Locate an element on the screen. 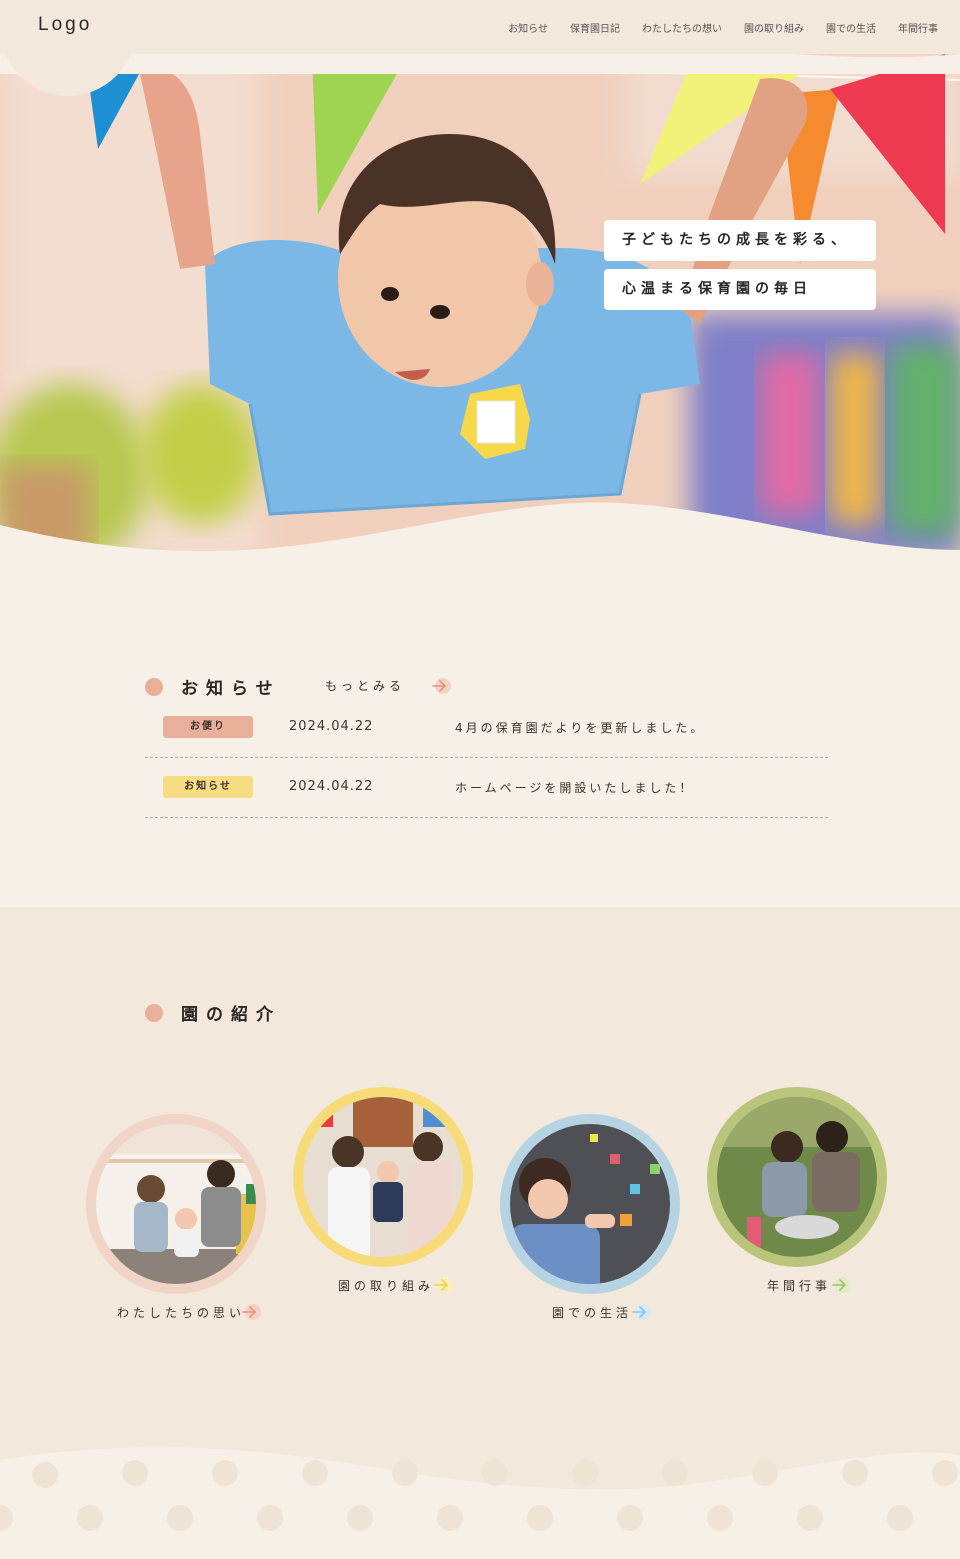  hero-wave-divider is located at coordinates (480, 64).